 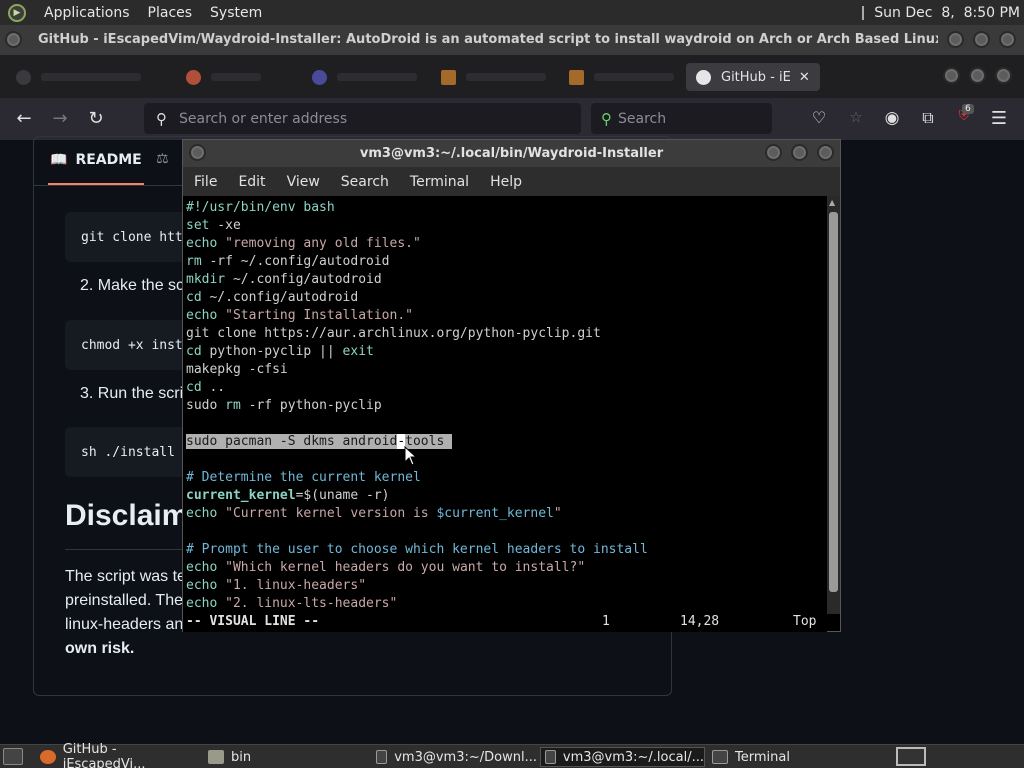 I want to click on readme-tab-label: README, so click(x=108, y=160).